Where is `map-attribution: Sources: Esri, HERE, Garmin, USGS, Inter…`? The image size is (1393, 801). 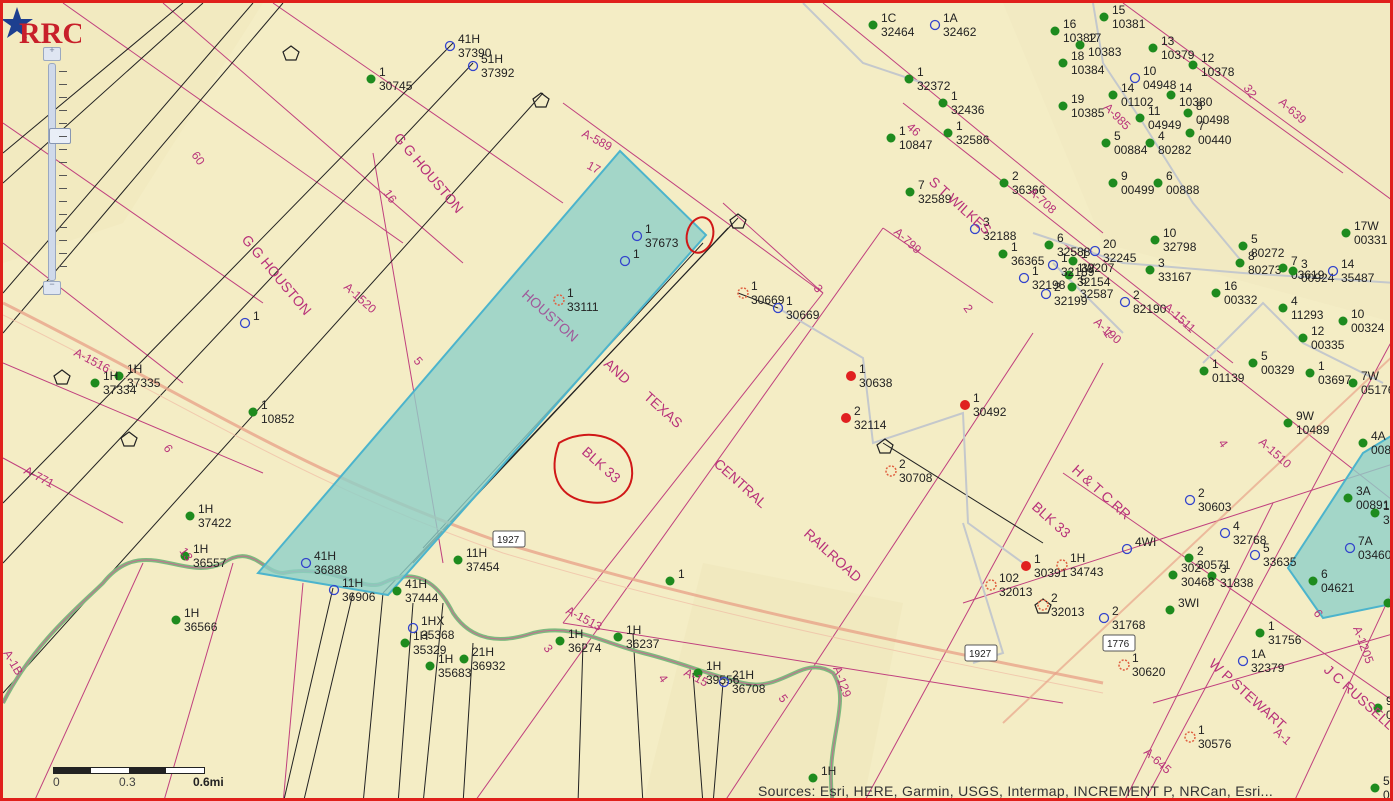 map-attribution: Sources: Esri, HERE, Garmin, USGS, Inter… is located at coordinates (1015, 790).